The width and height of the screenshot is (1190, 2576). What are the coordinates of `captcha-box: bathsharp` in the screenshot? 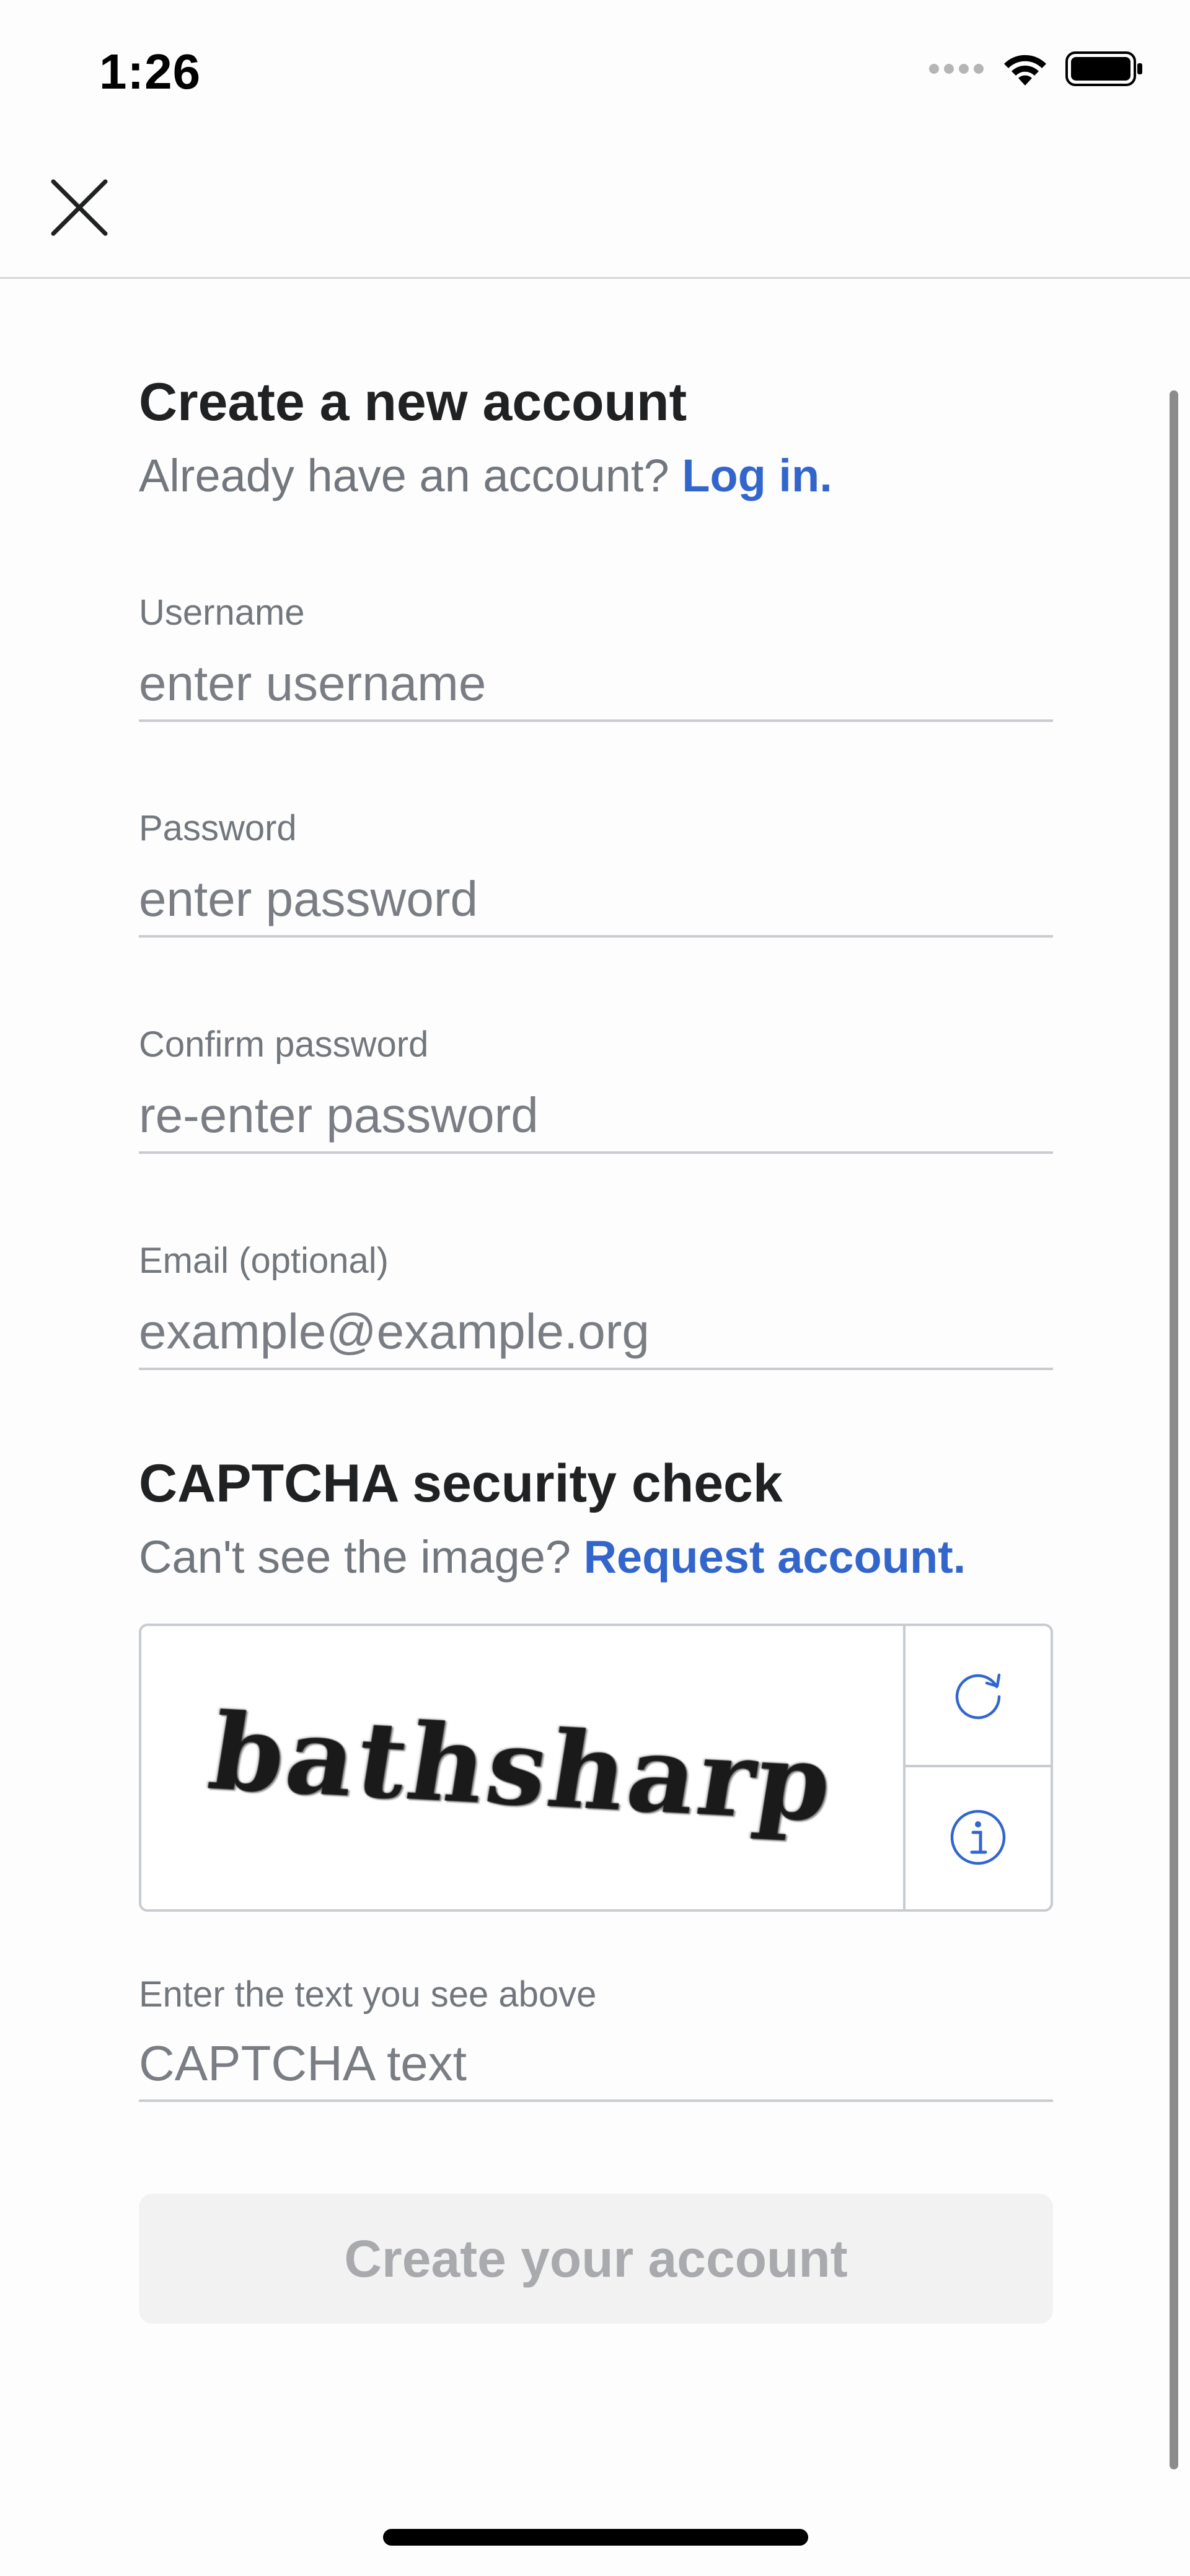 It's located at (596, 1768).